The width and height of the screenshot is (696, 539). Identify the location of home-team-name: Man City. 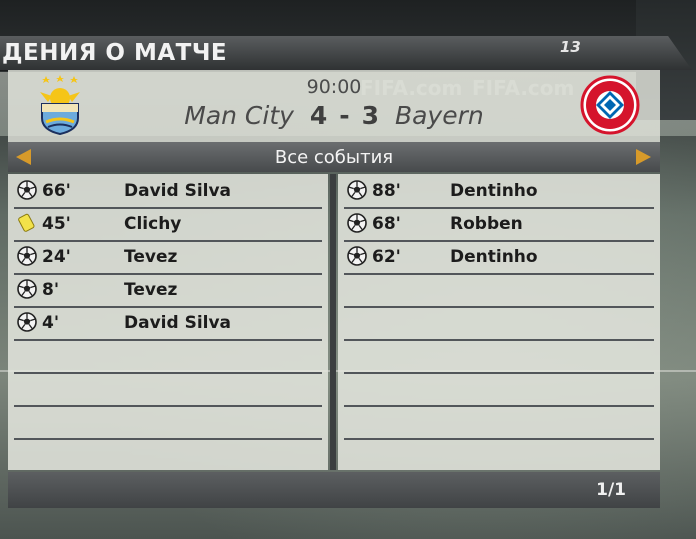
(239, 115).